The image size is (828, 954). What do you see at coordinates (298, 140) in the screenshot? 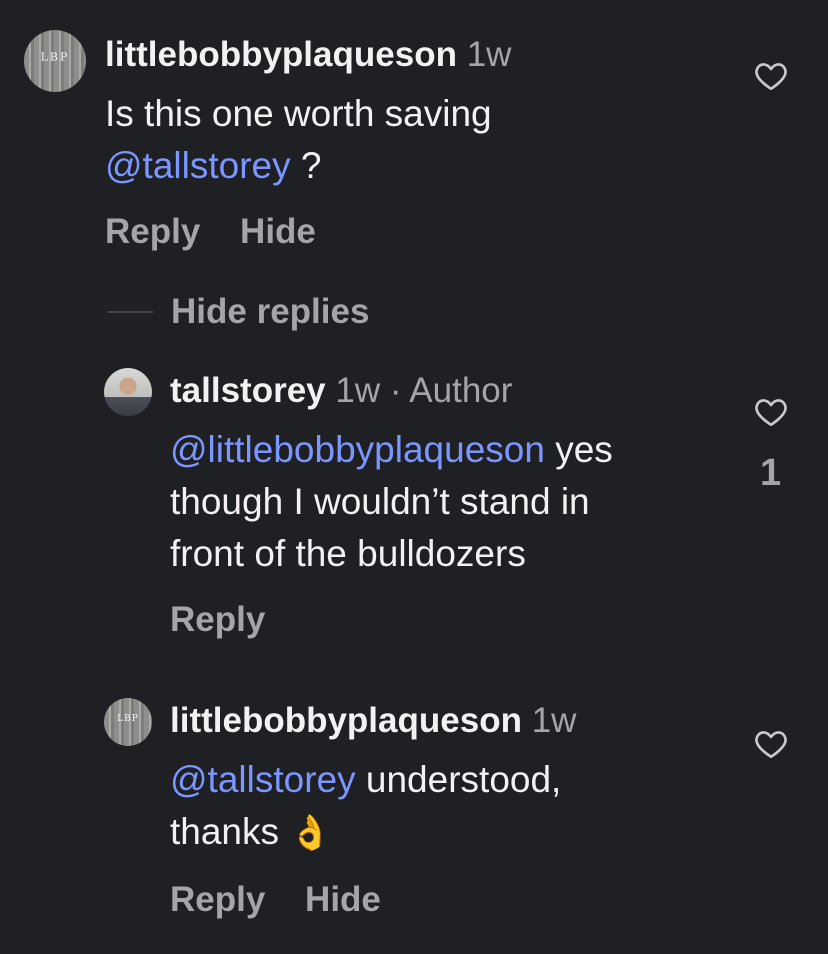
I see `comment-body: Is this one worth saving @tallstorey ?` at bounding box center [298, 140].